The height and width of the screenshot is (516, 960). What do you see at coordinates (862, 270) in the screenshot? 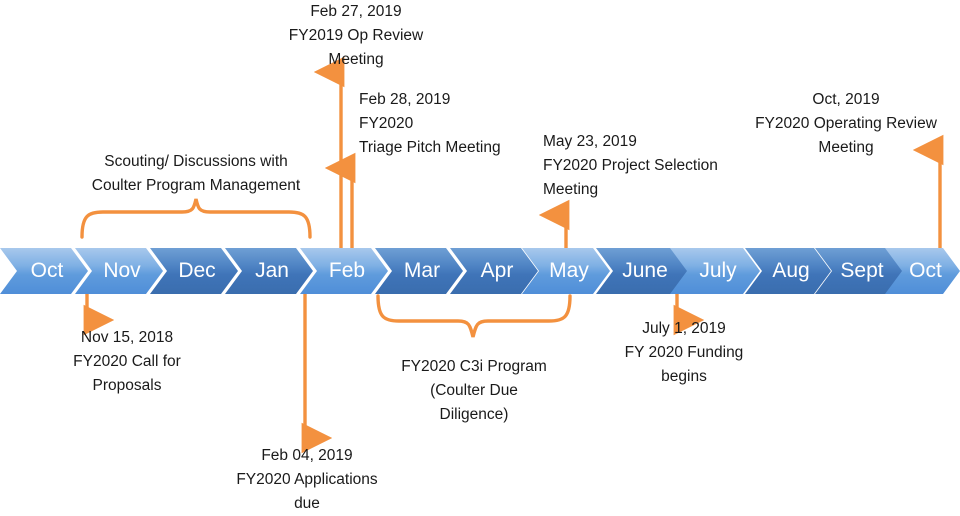
I see `timeline-month-label: Sept` at bounding box center [862, 270].